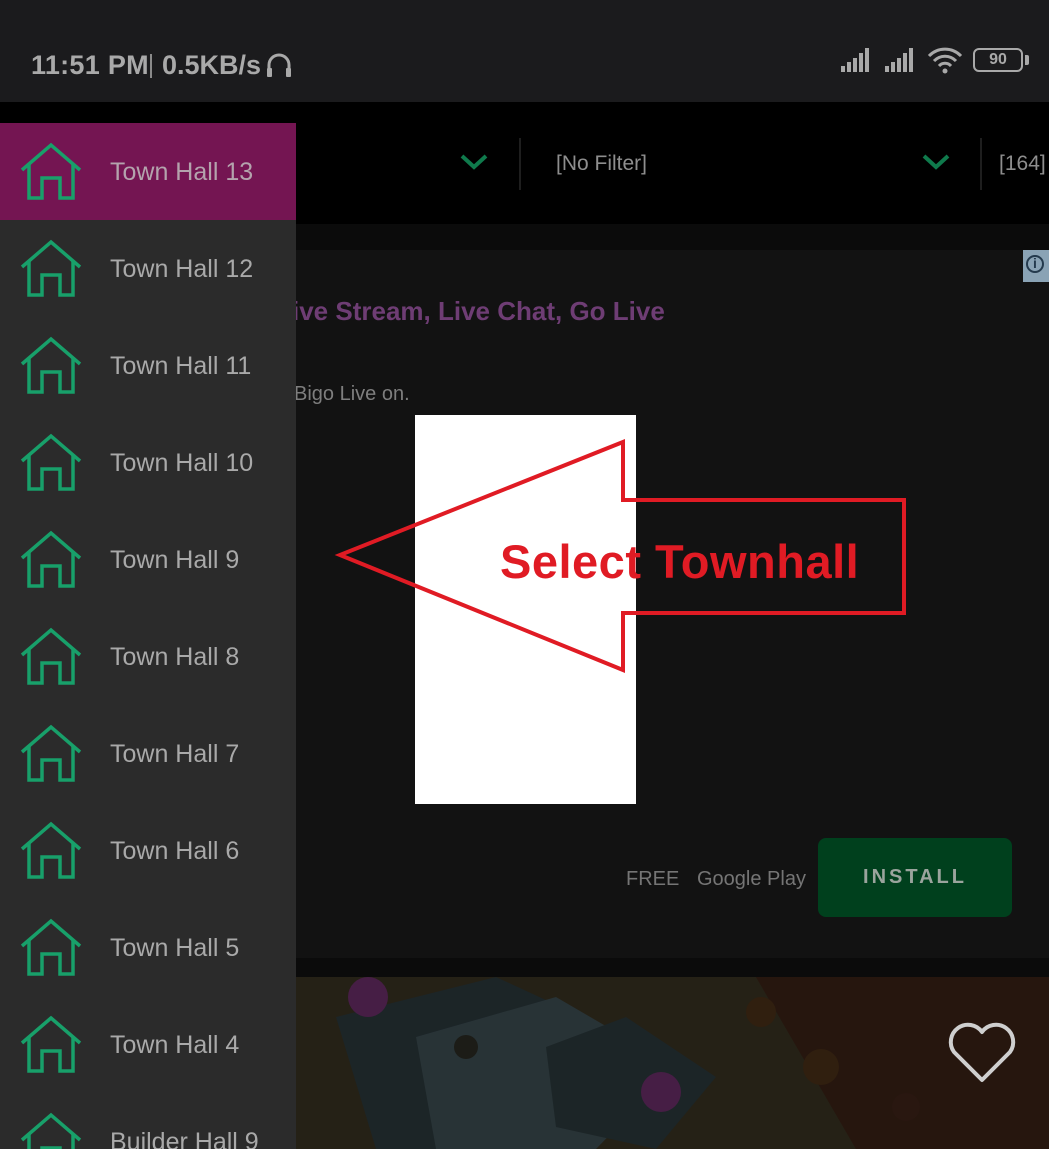 Image resolution: width=1049 pixels, height=1149 pixels. I want to click on drawer-item-label: Town Hall 8, so click(175, 657).